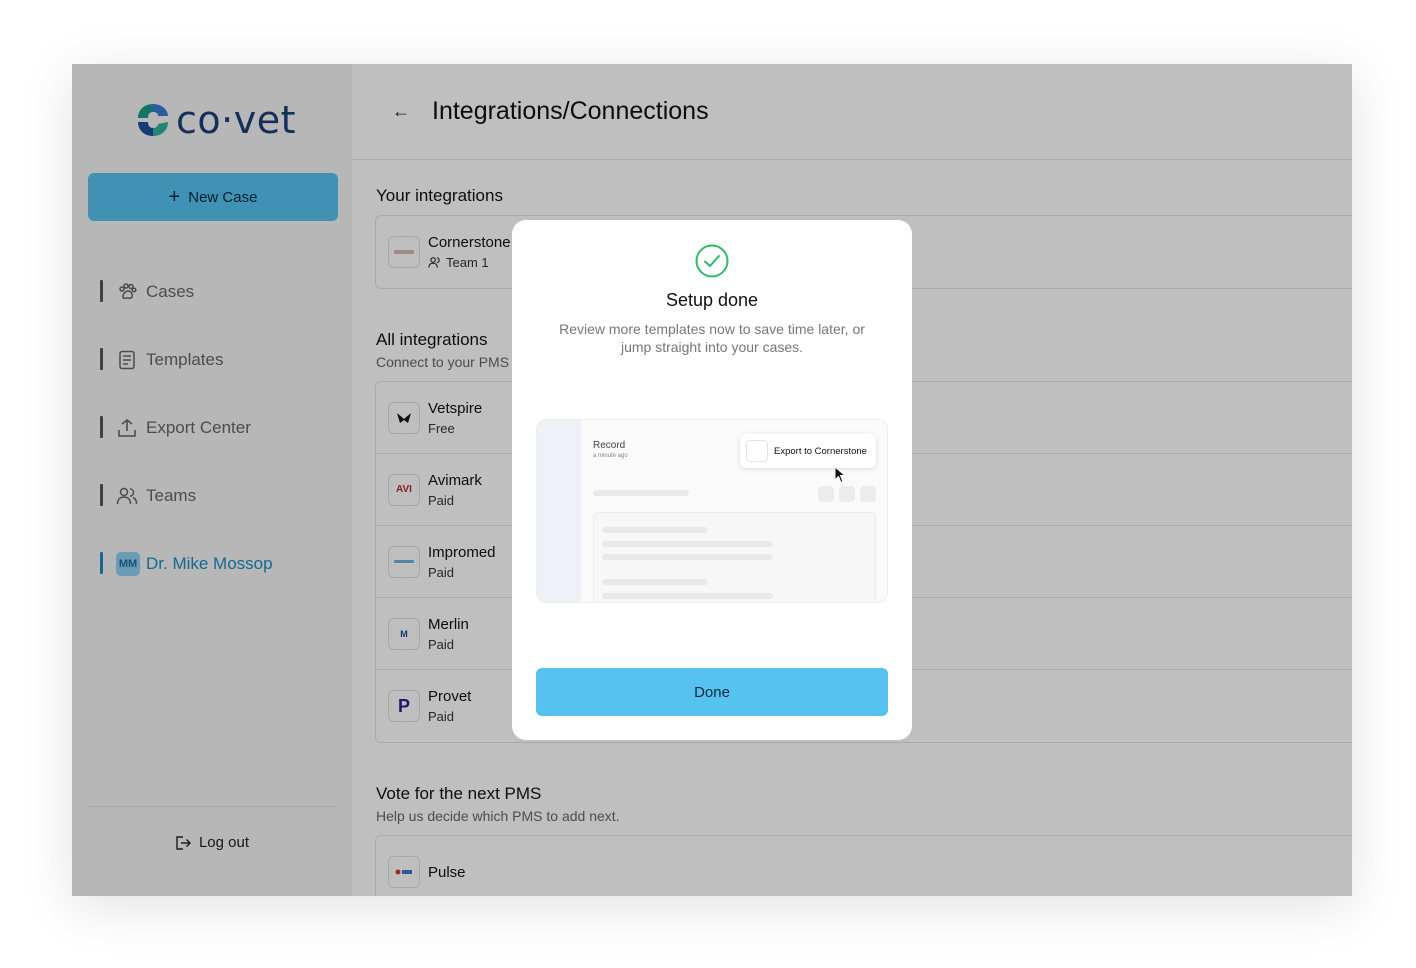 Image resolution: width=1416 pixels, height=968 pixels. I want to click on cornerstone-logo-icon, so click(757, 451).